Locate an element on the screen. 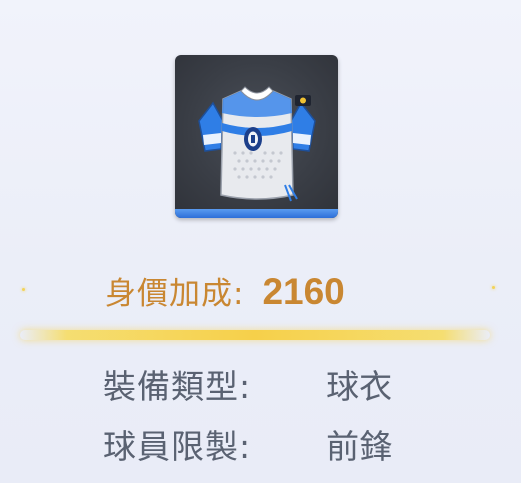 The height and width of the screenshot is (483, 521). equip-type-row: 裝備類型: 球衣 is located at coordinates (247, 384).